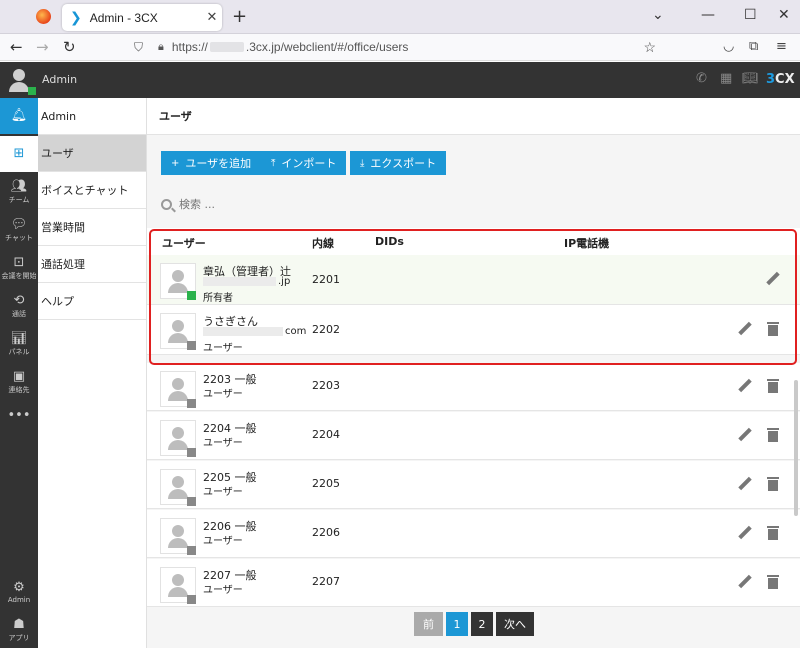 The width and height of the screenshot is (800, 648). What do you see at coordinates (781, 46) in the screenshot?
I see `menu-hamburger-icon: ≡` at bounding box center [781, 46].